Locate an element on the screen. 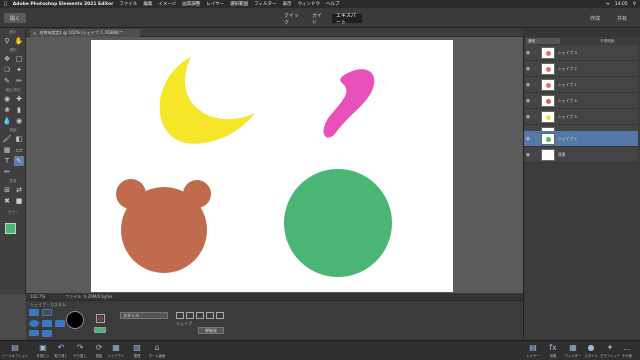  wifi-icon: ≈ is located at coordinates (608, 4).